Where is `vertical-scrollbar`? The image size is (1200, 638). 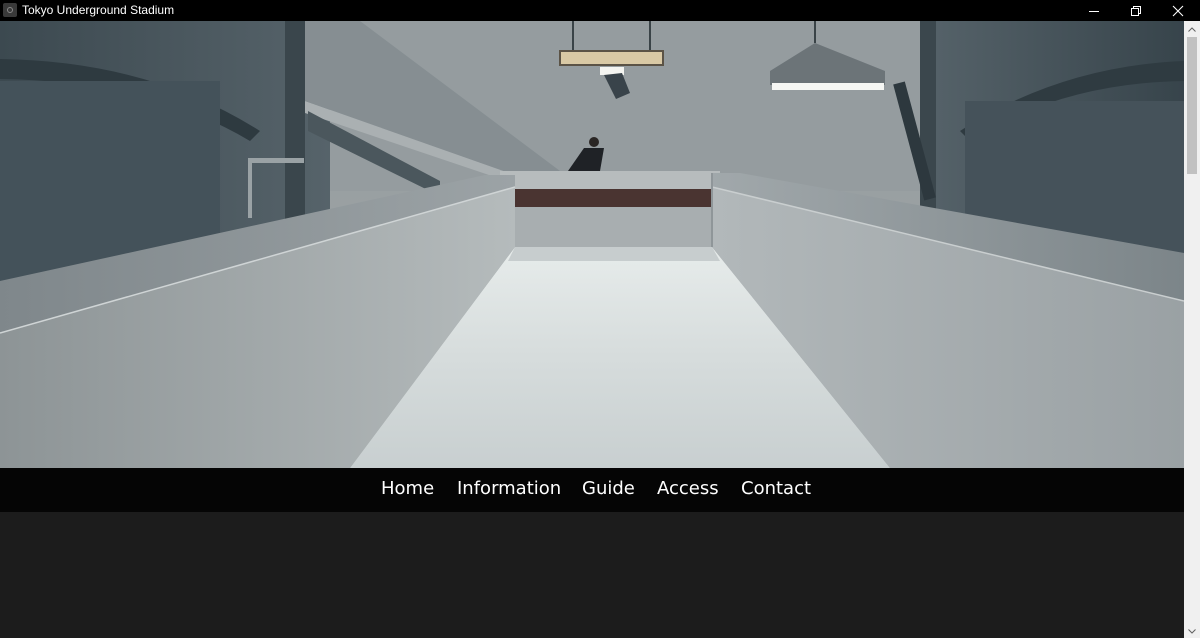
vertical-scrollbar is located at coordinates (1192, 329).